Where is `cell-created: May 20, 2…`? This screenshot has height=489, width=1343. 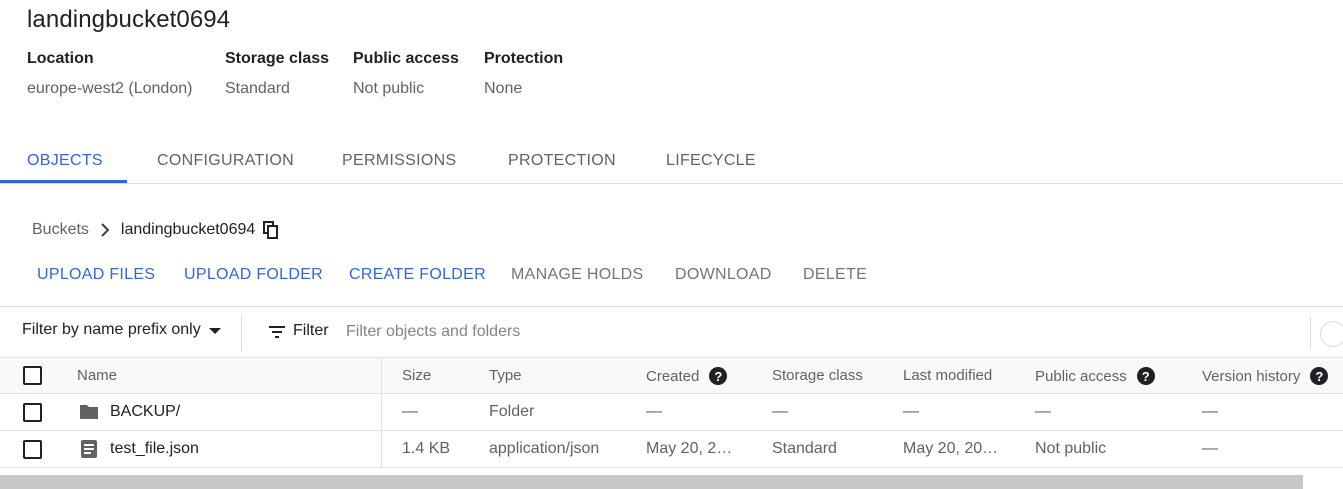
cell-created: May 20, 2… is located at coordinates (689, 448).